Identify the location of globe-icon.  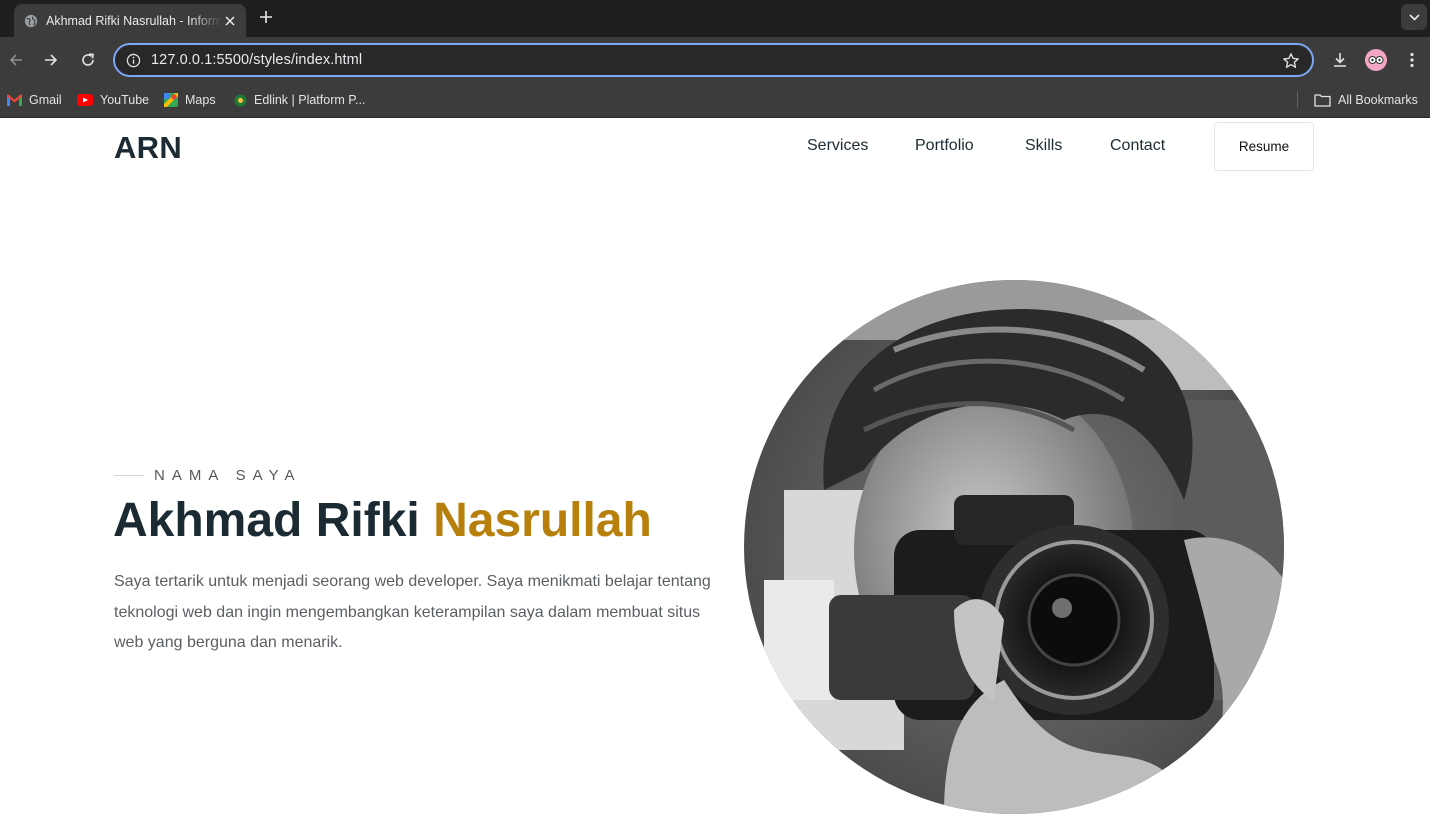
(31, 20).